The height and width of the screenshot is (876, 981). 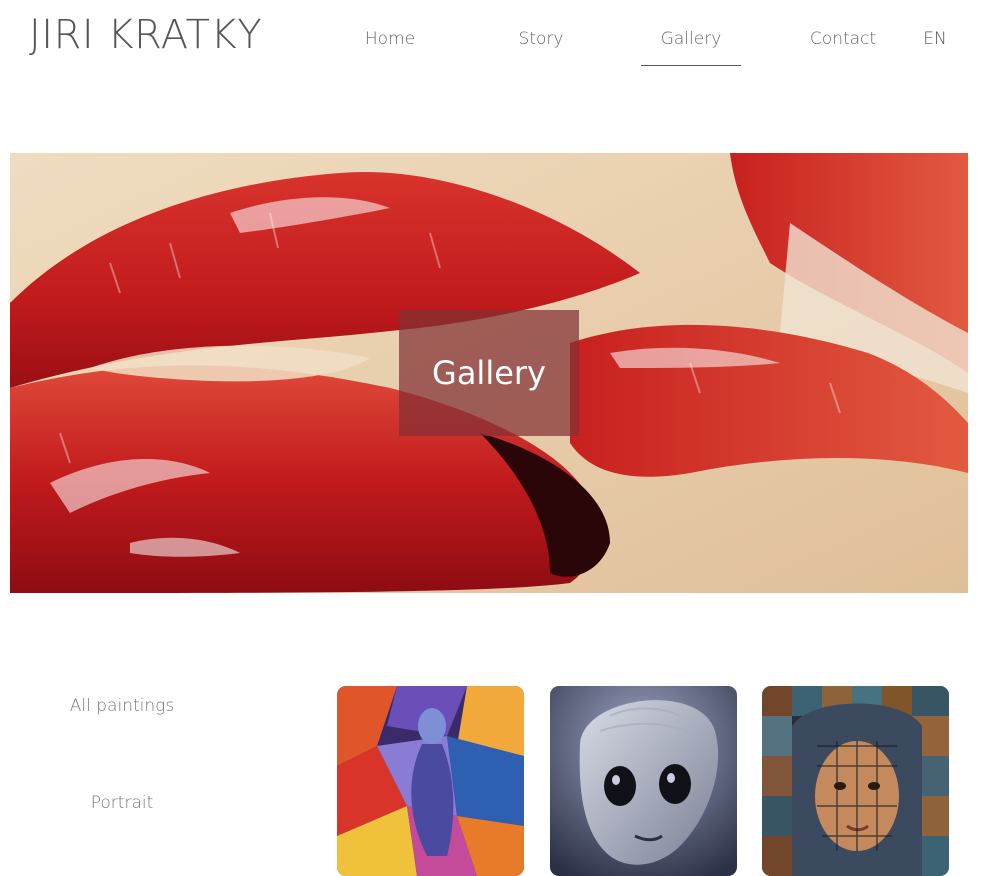 I want to click on language-switcher: EN, so click(x=935, y=46).